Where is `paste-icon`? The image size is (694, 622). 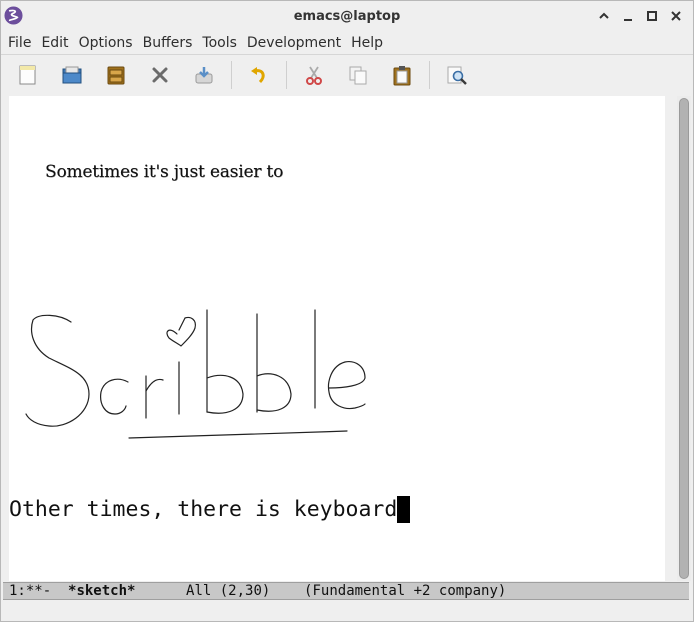
paste-icon is located at coordinates (402, 76).